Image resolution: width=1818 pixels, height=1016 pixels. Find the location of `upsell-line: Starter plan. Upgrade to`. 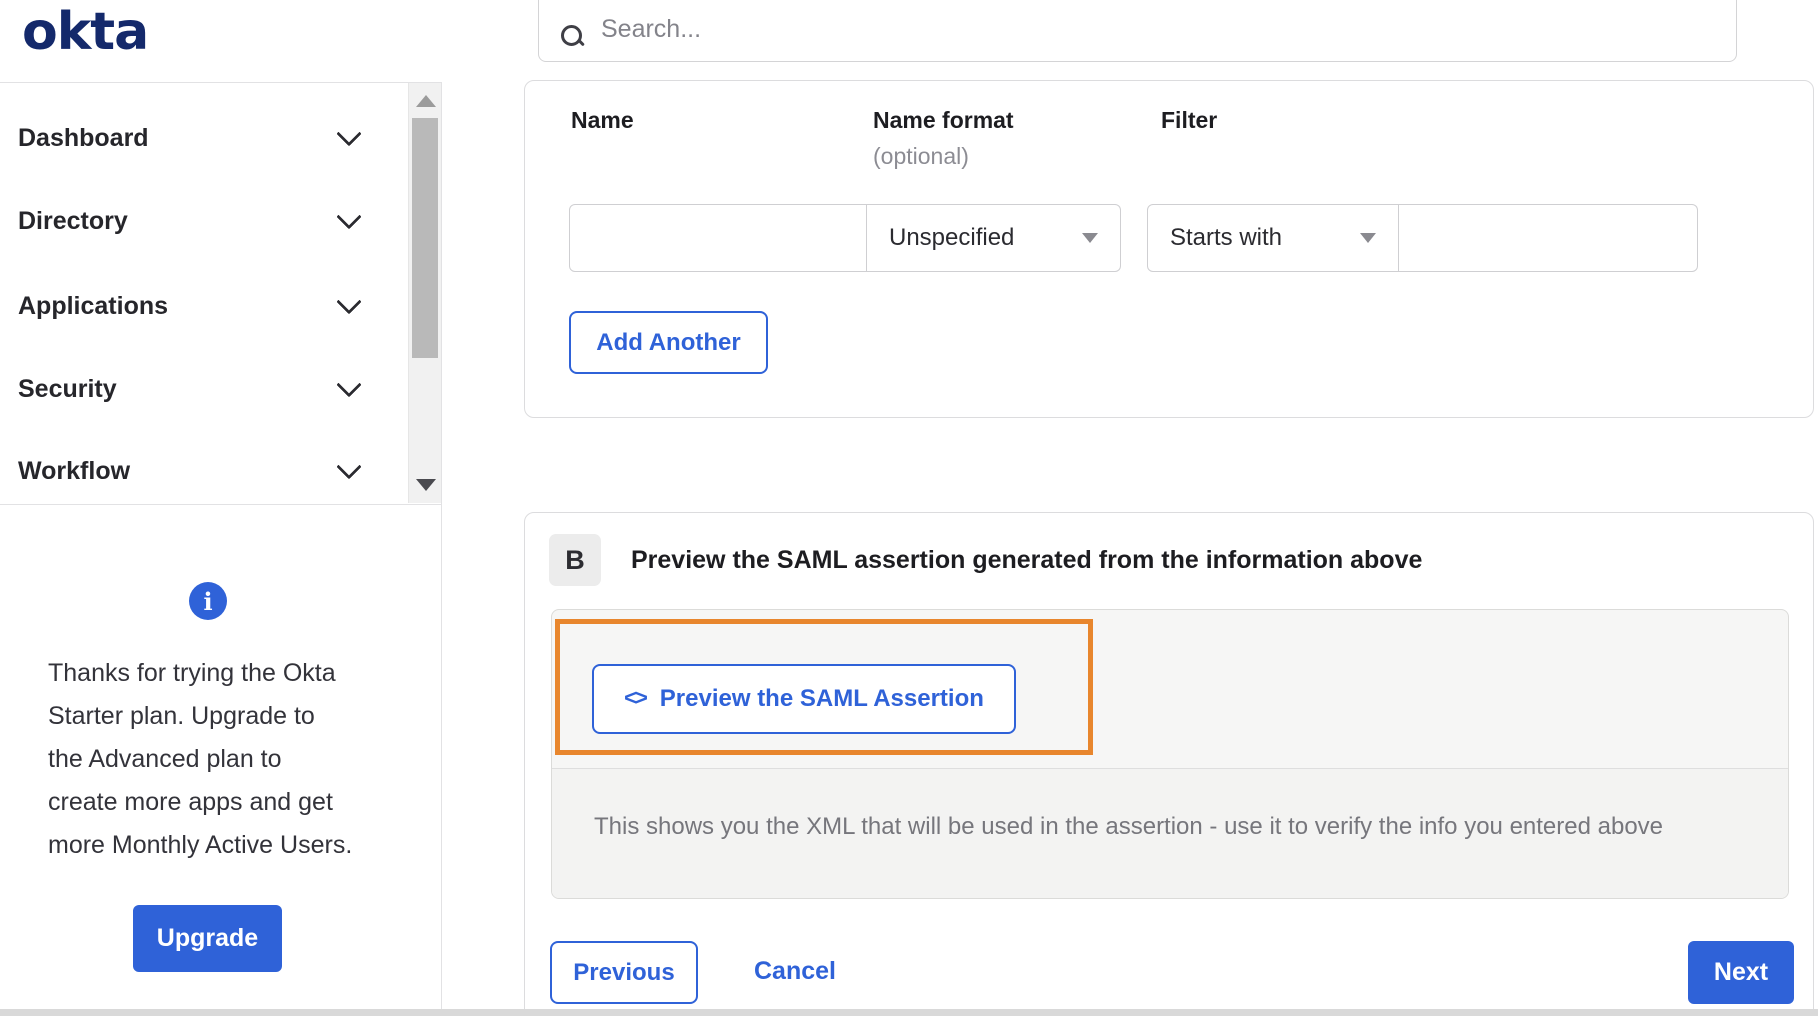

upsell-line: Starter plan. Upgrade to is located at coordinates (181, 716).